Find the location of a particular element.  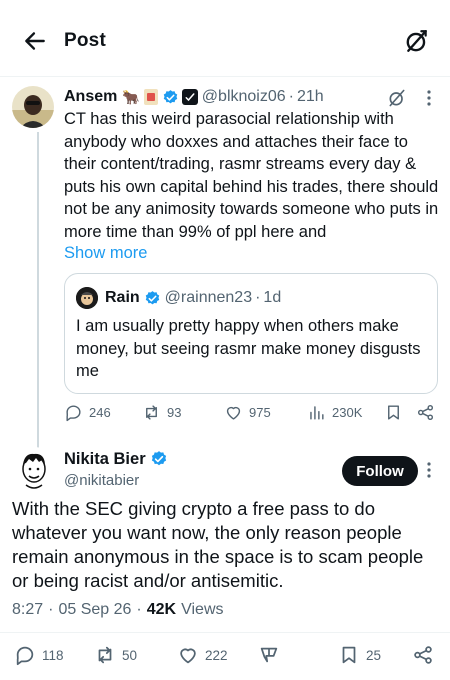

repost-count: 50 is located at coordinates (130, 655).